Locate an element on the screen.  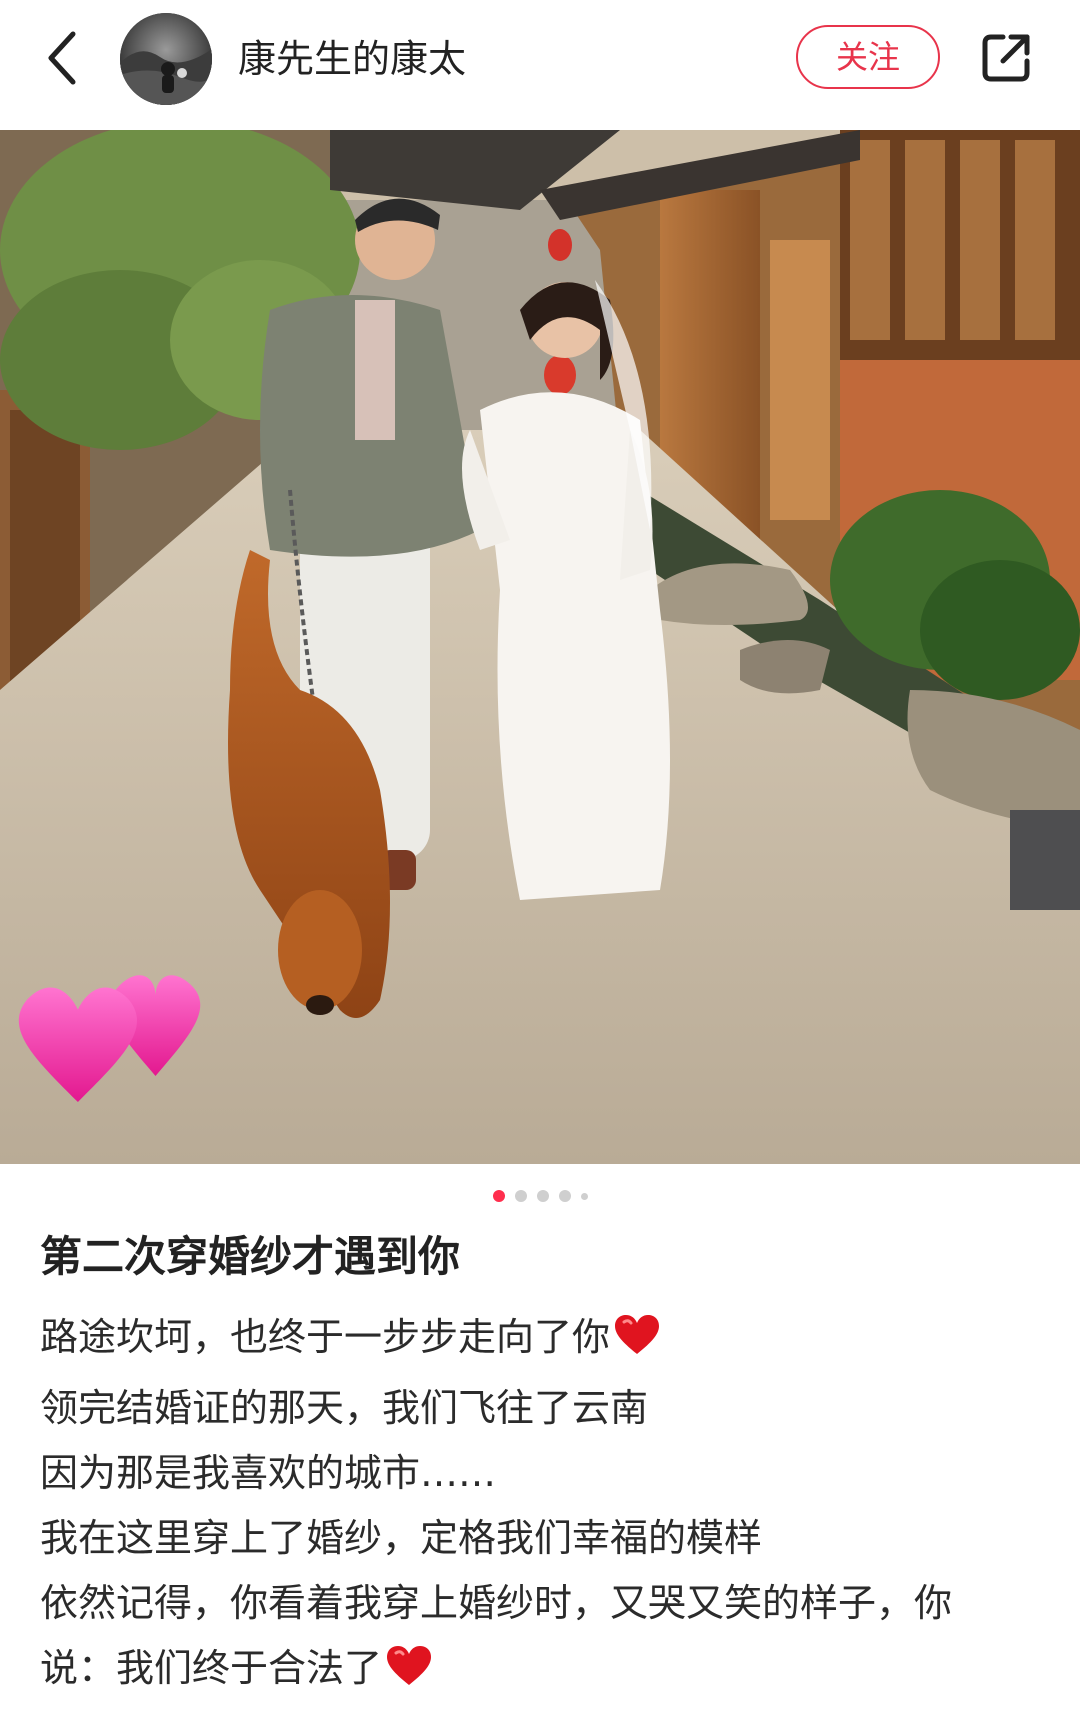
chevron-left-icon is located at coordinates (62, 60).